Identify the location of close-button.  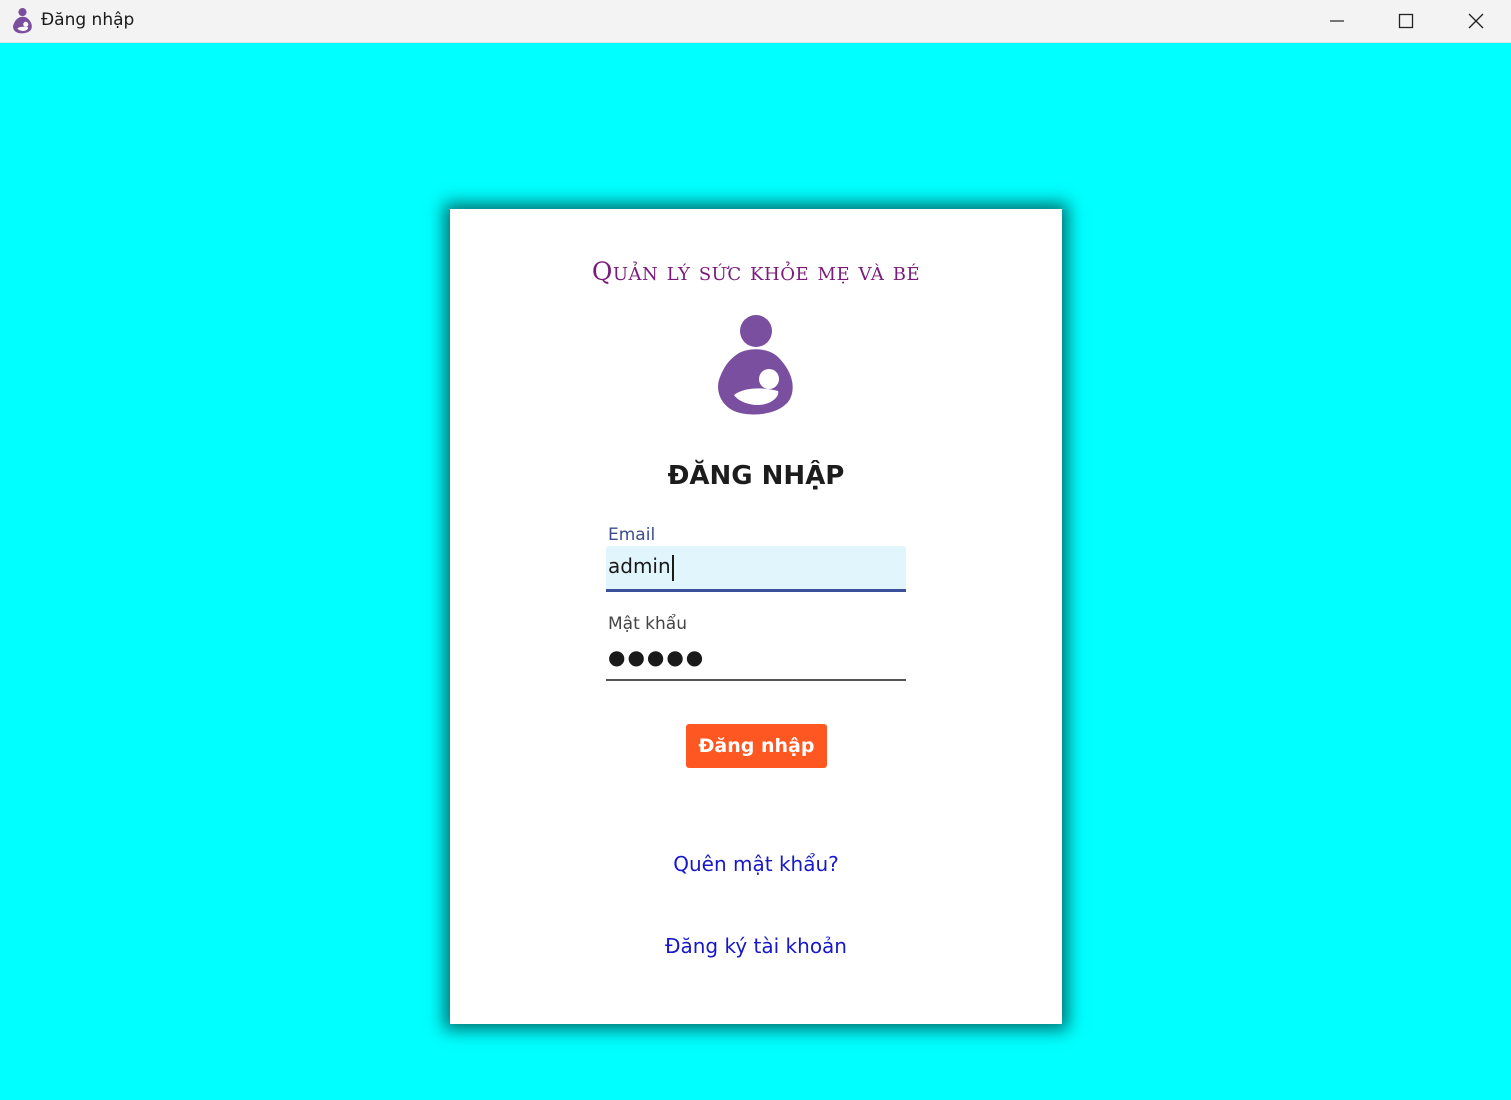
(1476, 21).